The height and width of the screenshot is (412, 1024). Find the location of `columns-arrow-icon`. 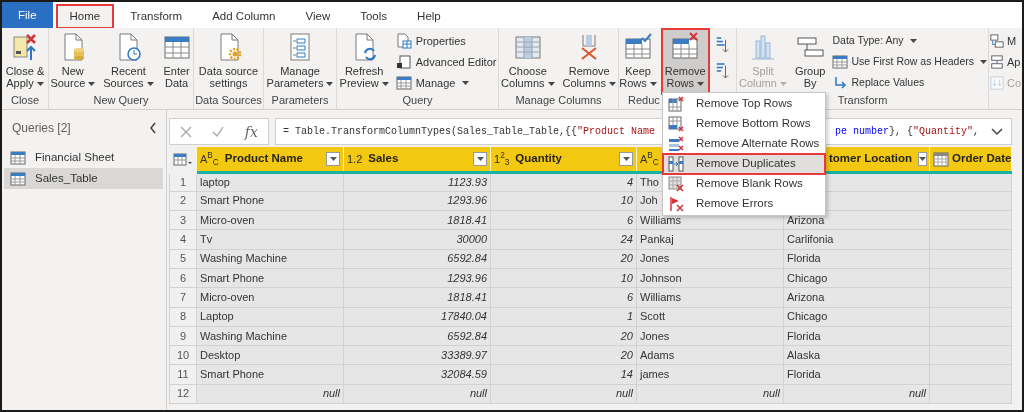

columns-arrow-icon is located at coordinates (676, 164).